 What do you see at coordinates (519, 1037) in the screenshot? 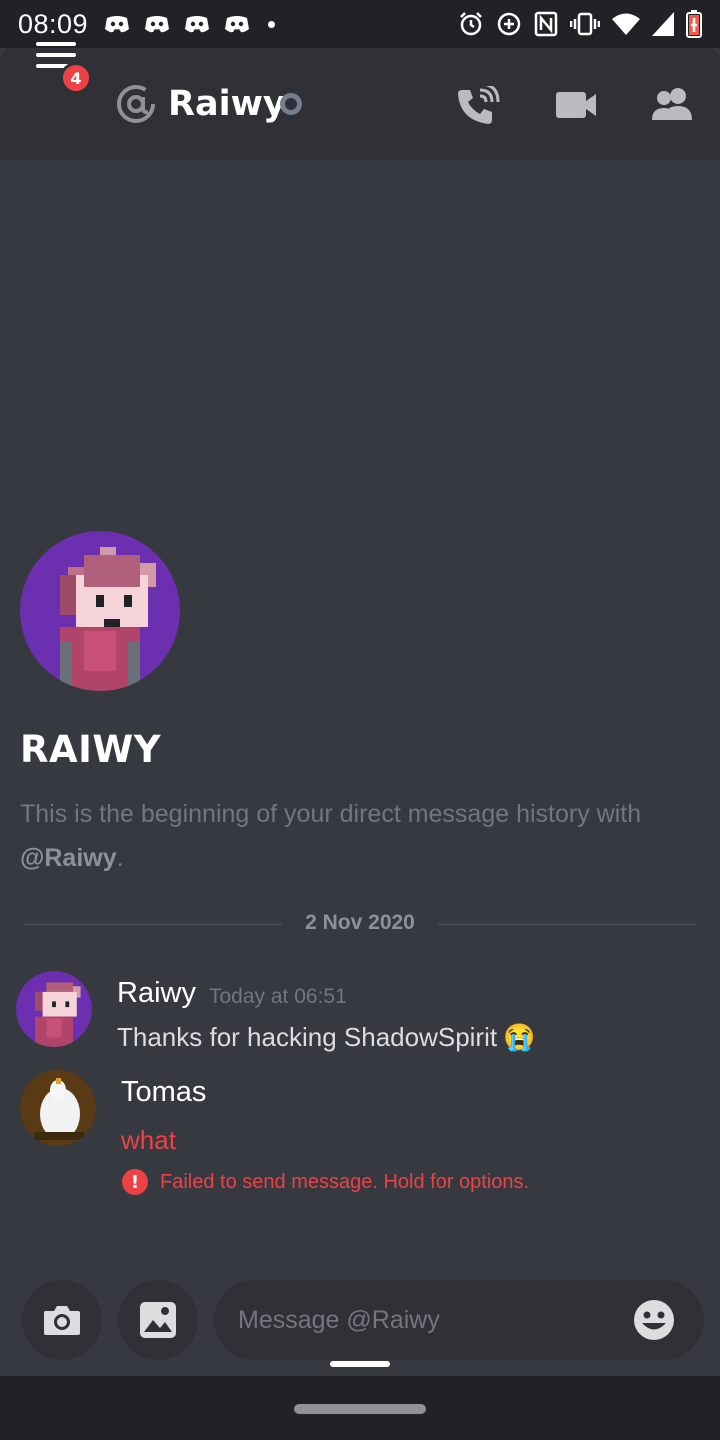
I see `crying-emoji: 😭` at bounding box center [519, 1037].